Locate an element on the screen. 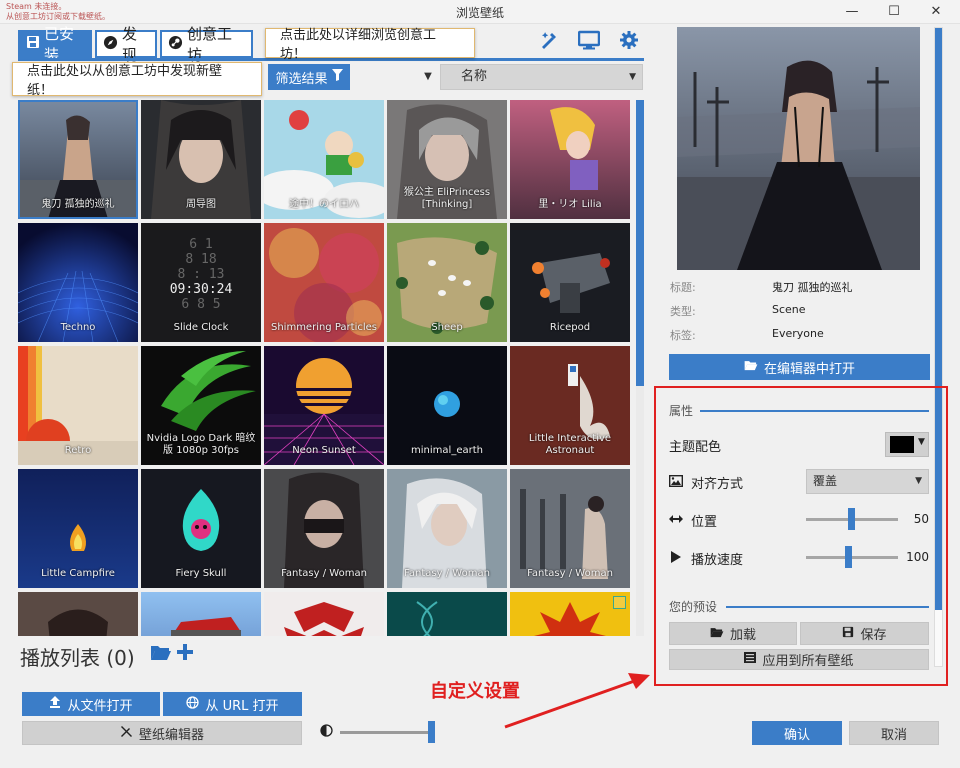 The image size is (960, 768). sort-select: 名称 ▼ is located at coordinates (541, 77).